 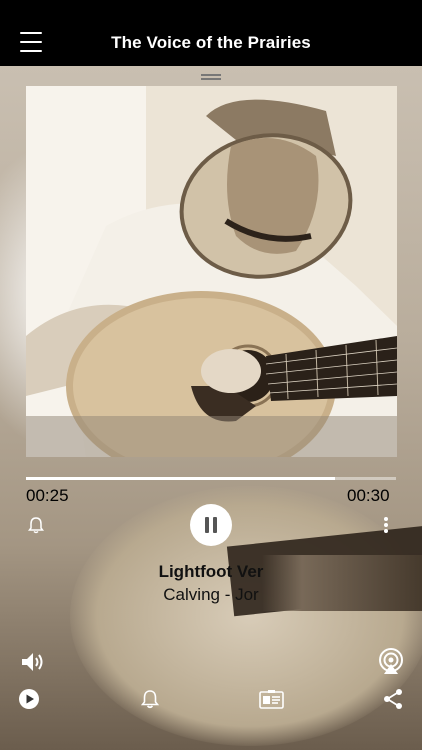 What do you see at coordinates (150, 699) in the screenshot?
I see `notifications-bell-icon` at bounding box center [150, 699].